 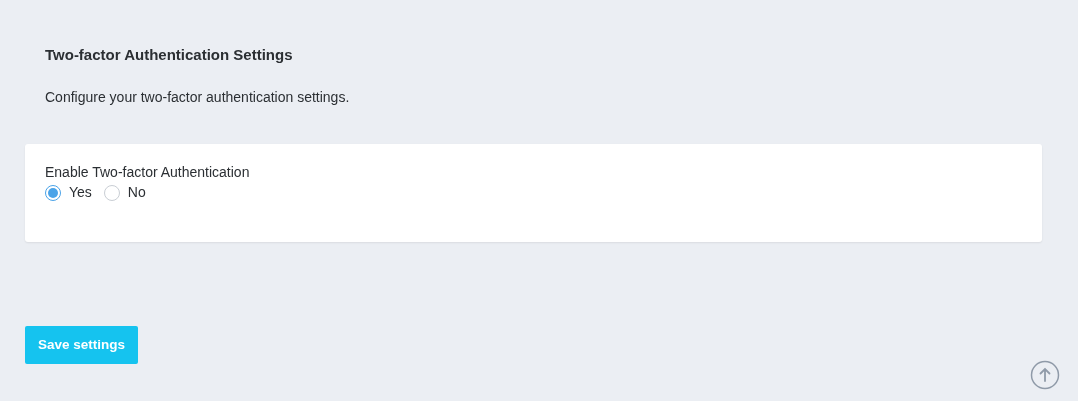 What do you see at coordinates (80, 192) in the screenshot?
I see `radio-label: Yes` at bounding box center [80, 192].